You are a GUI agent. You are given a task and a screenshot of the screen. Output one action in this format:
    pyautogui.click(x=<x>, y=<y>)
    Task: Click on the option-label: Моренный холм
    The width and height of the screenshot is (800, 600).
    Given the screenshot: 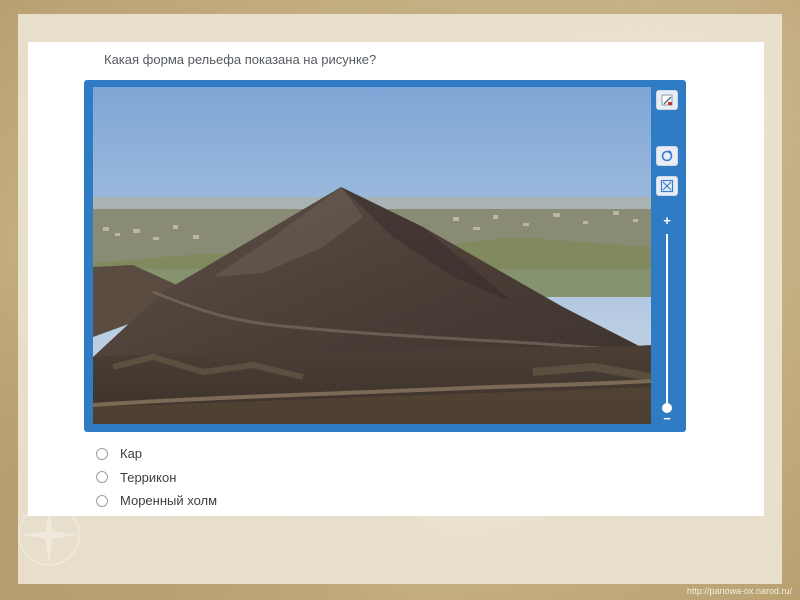 What is the action you would take?
    pyautogui.click(x=169, y=501)
    